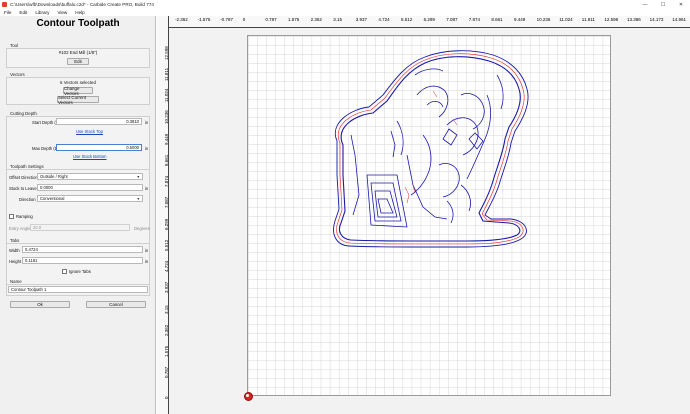  What do you see at coordinates (62, 12) in the screenshot?
I see `menu-view: View` at bounding box center [62, 12].